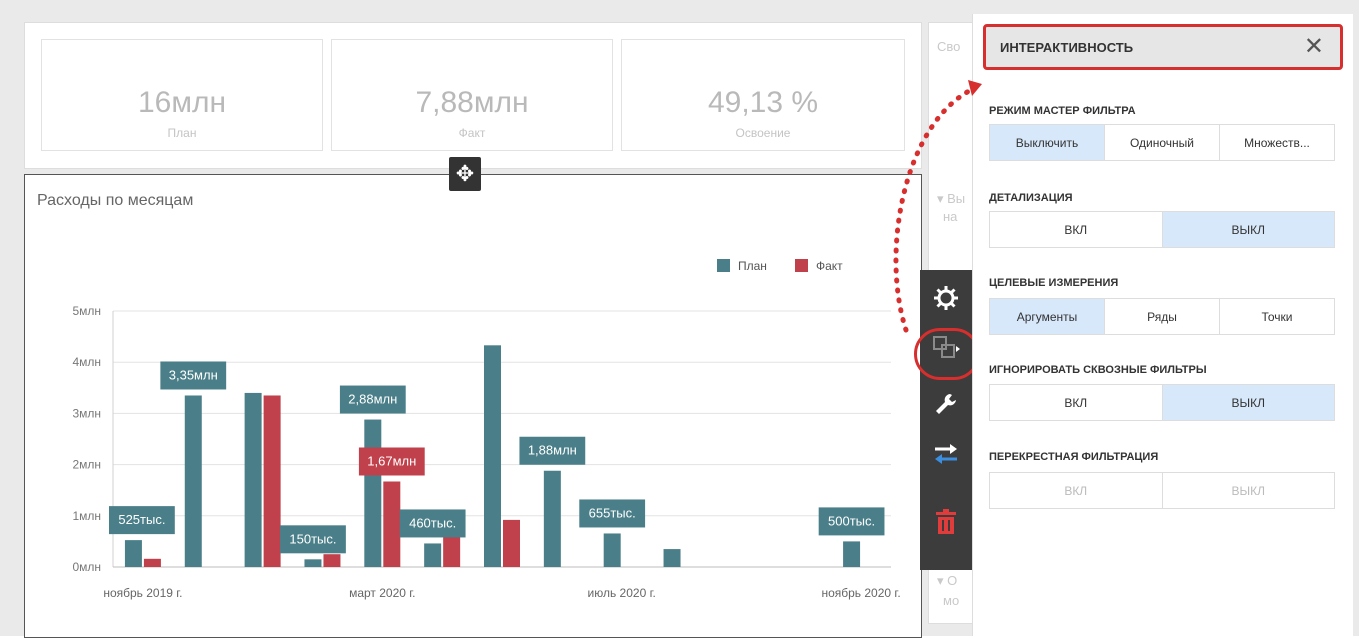 The image size is (1359, 638). Describe the element at coordinates (951, 198) in the screenshot. I see `filter-line-fragment: ▾ Вы` at that location.